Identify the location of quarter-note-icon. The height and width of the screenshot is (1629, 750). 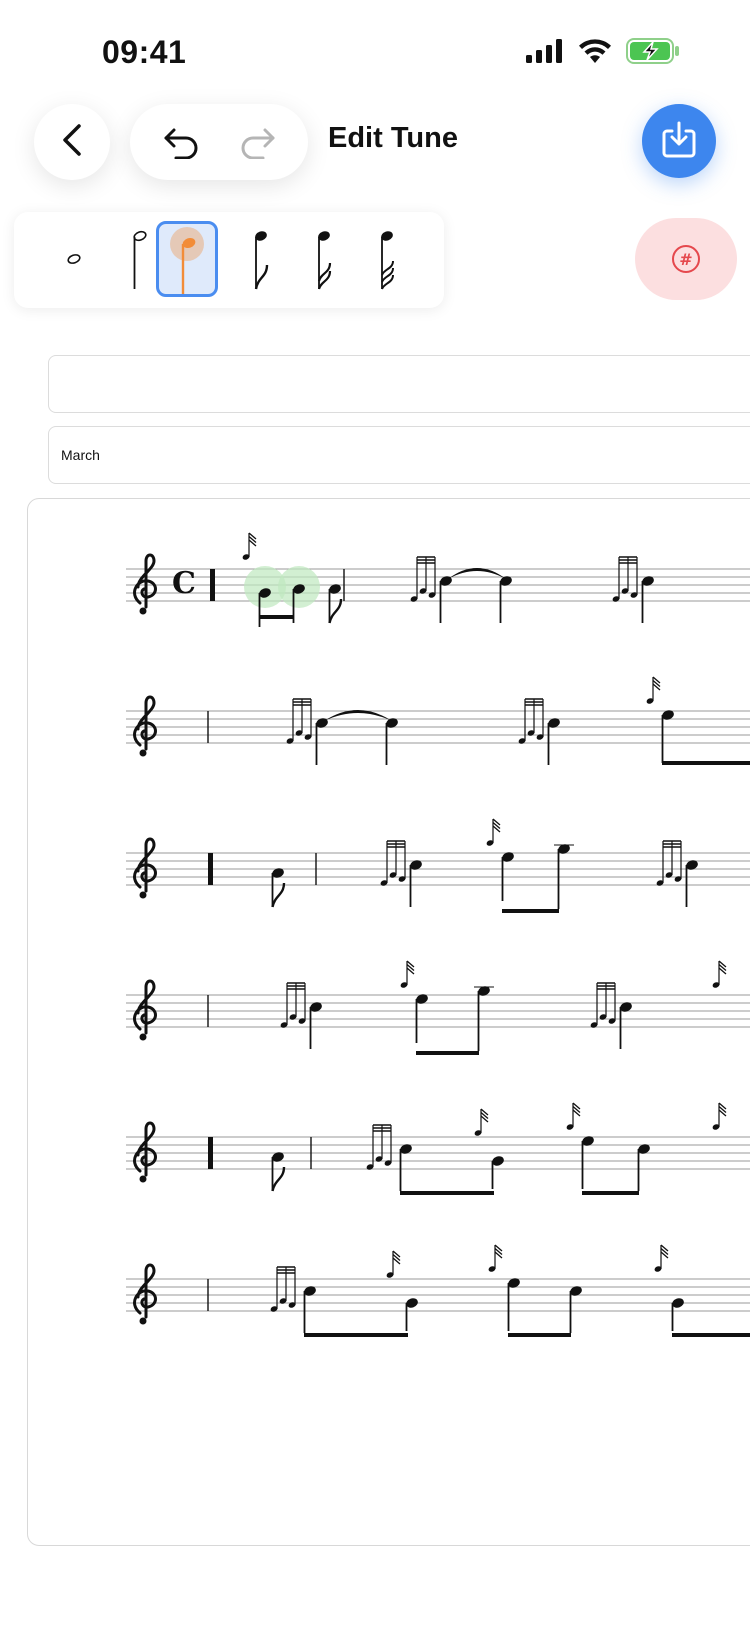
(187, 260).